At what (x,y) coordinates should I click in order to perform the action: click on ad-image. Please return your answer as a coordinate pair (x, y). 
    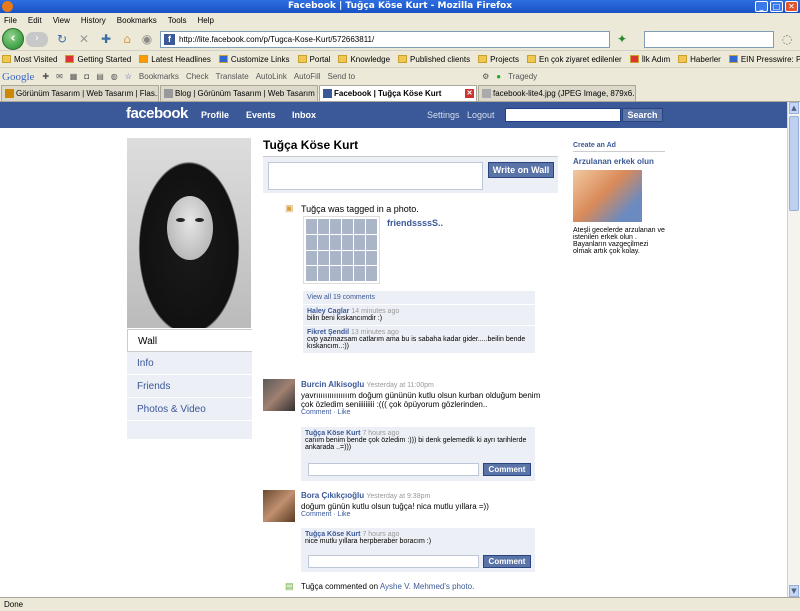
    Looking at the image, I should click on (607, 196).